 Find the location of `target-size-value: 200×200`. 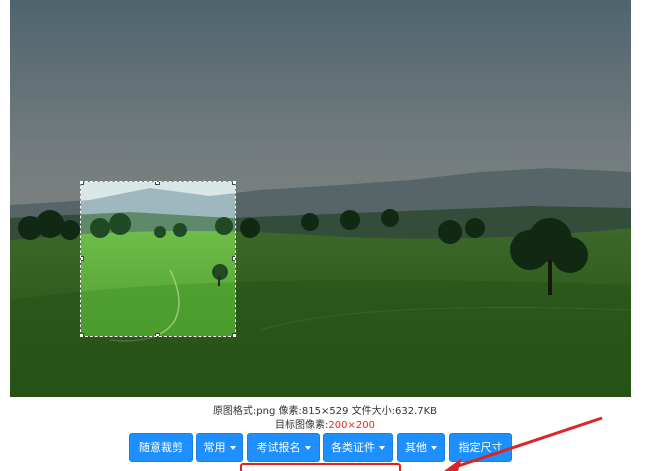

target-size-value: 200×200 is located at coordinates (351, 425).